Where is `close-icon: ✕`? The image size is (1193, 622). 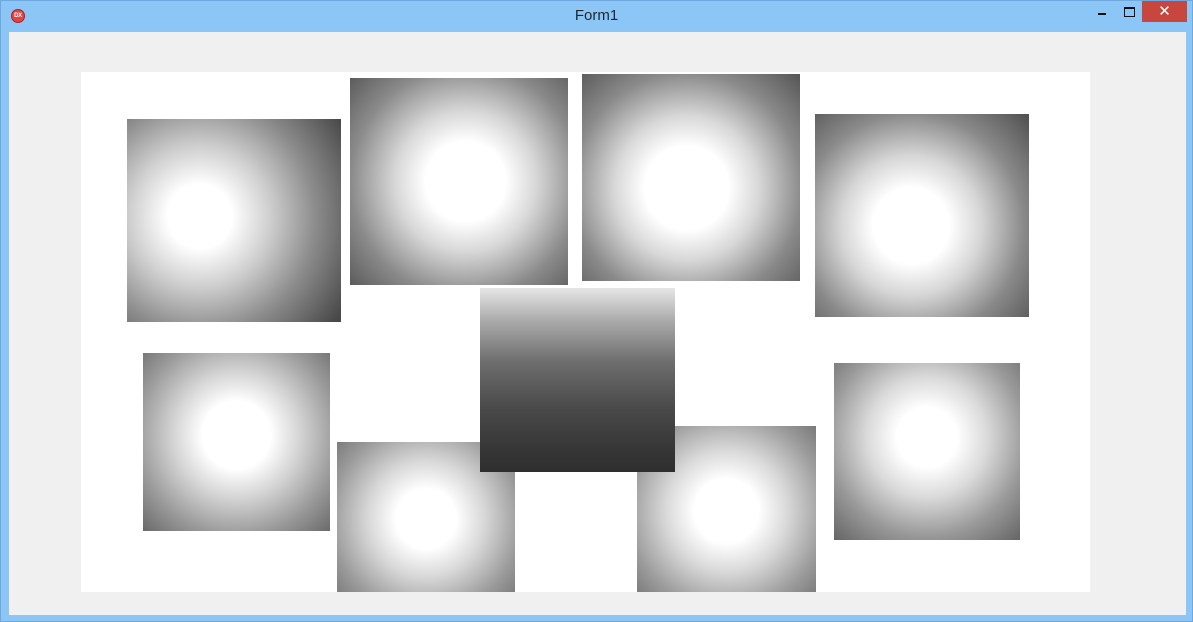
close-icon: ✕ is located at coordinates (1164, 11).